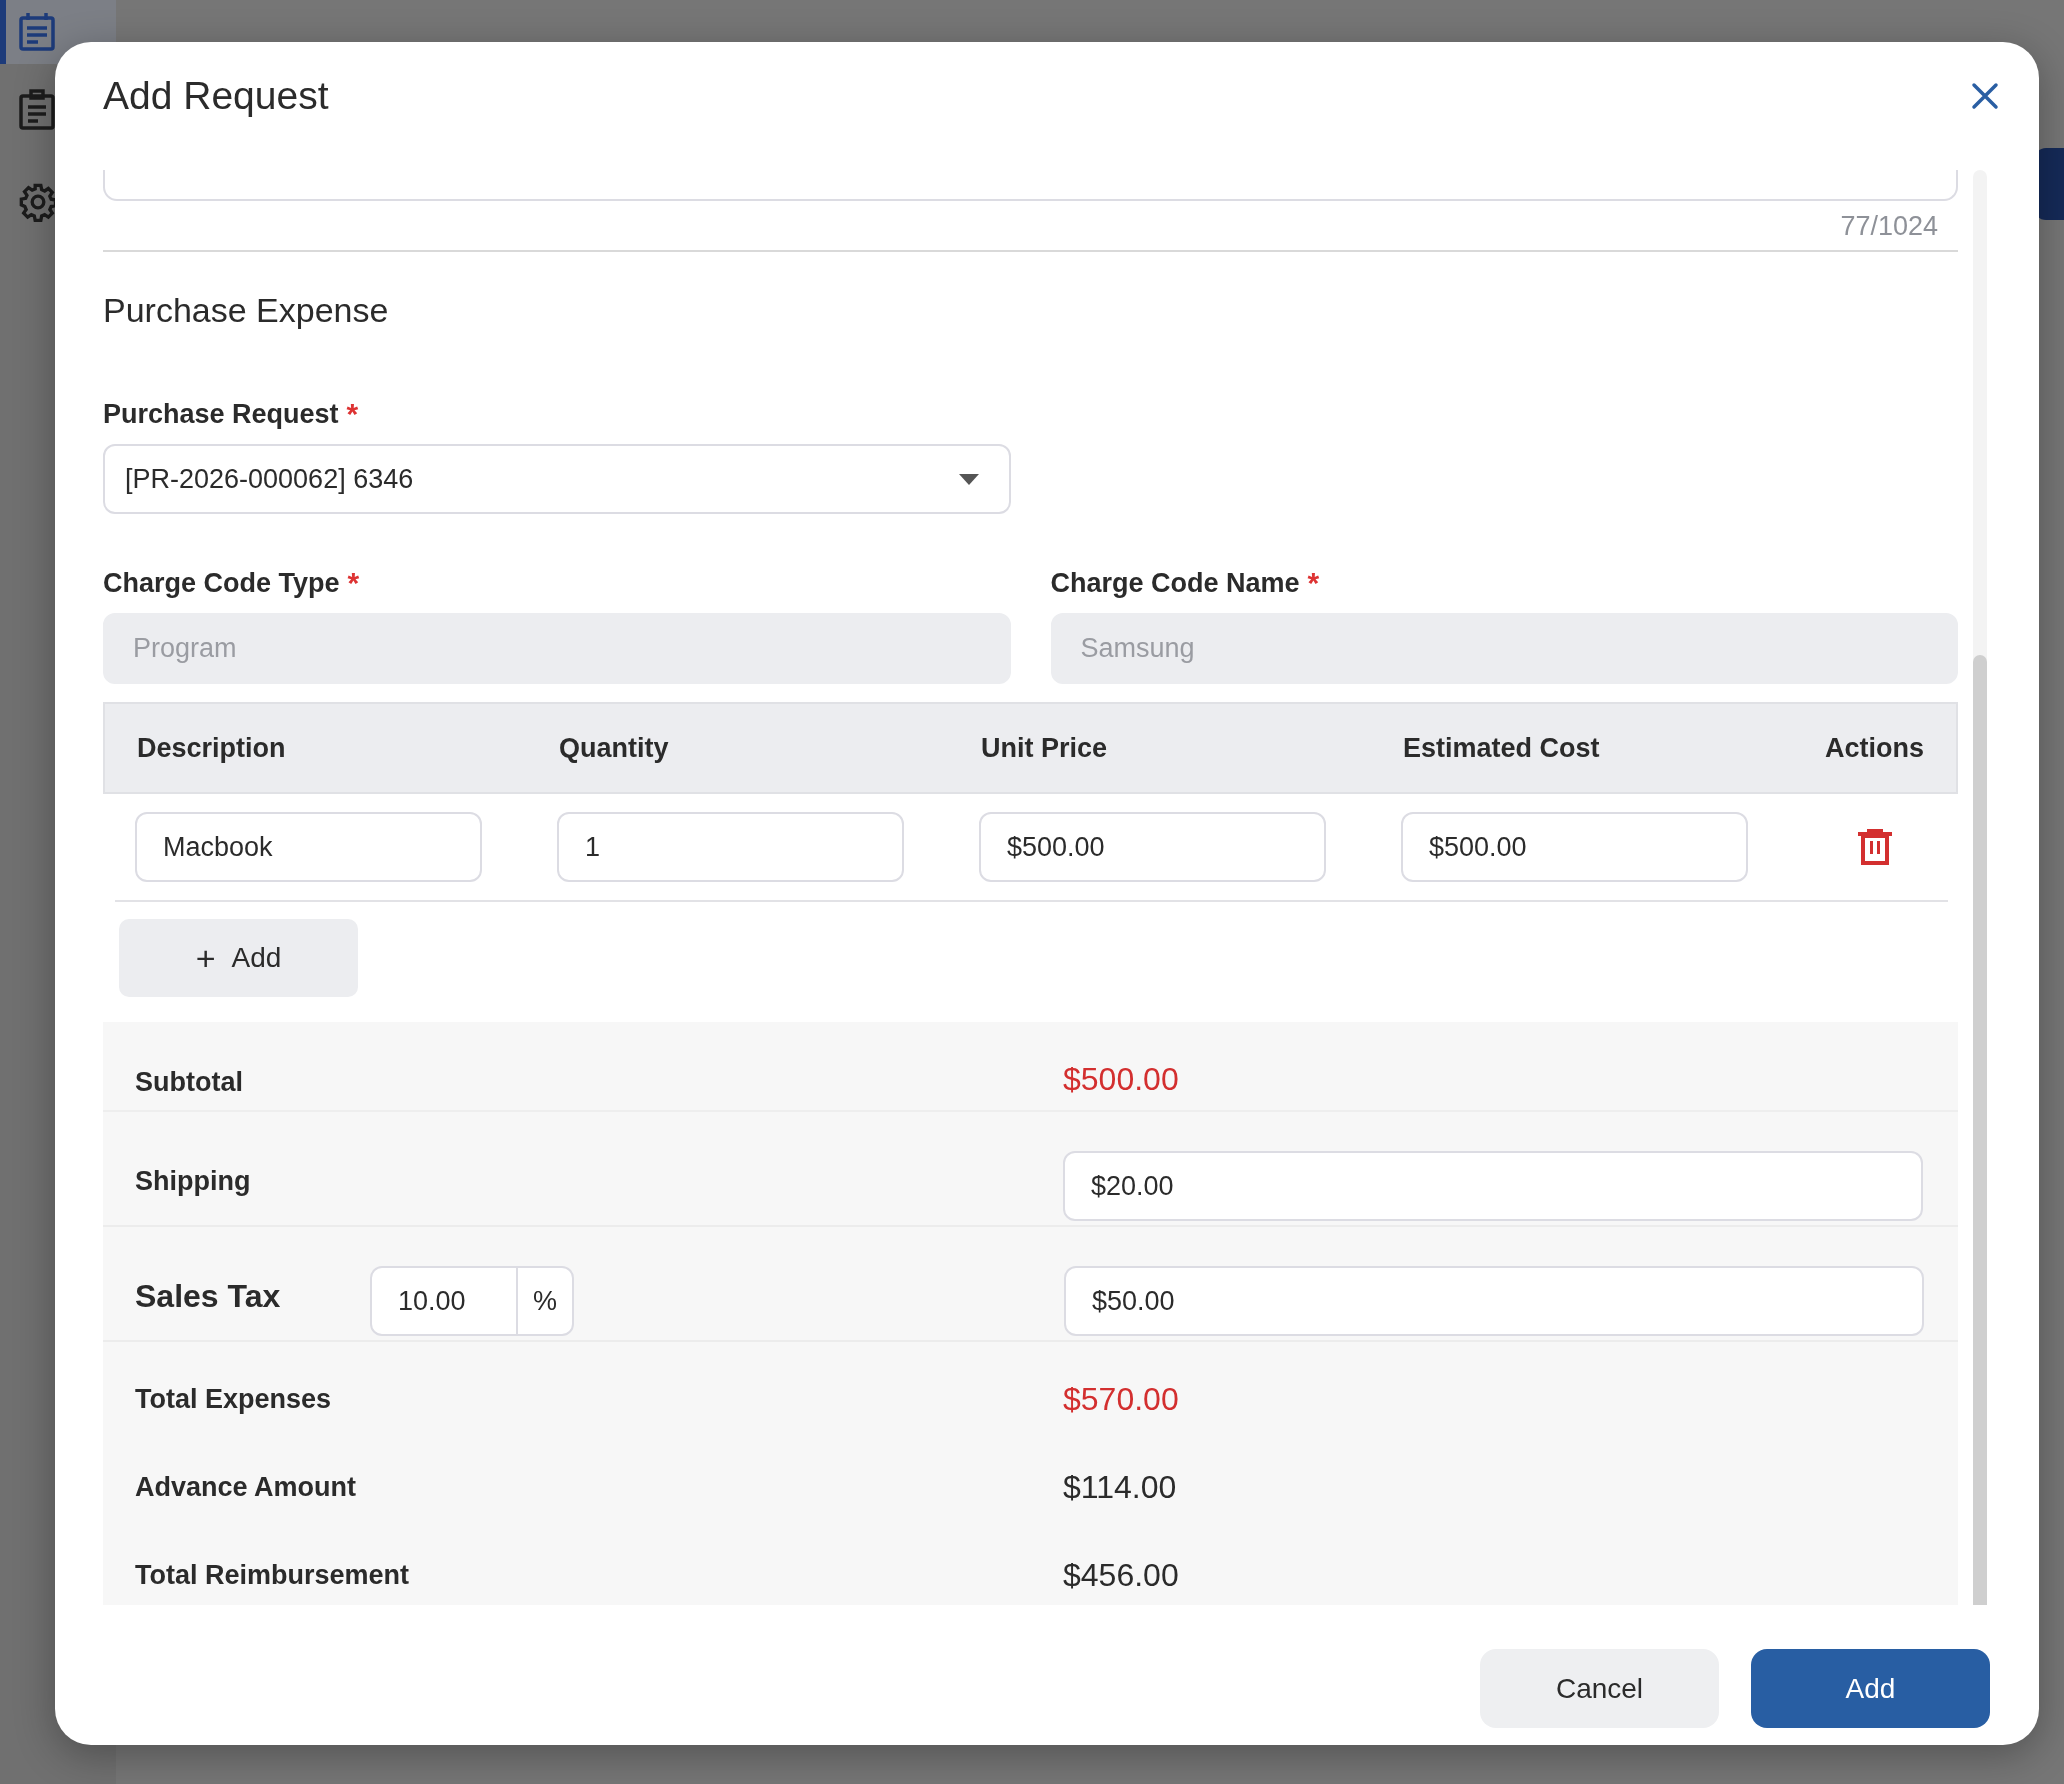  I want to click on summary-value: $114.00, so click(1120, 1487).